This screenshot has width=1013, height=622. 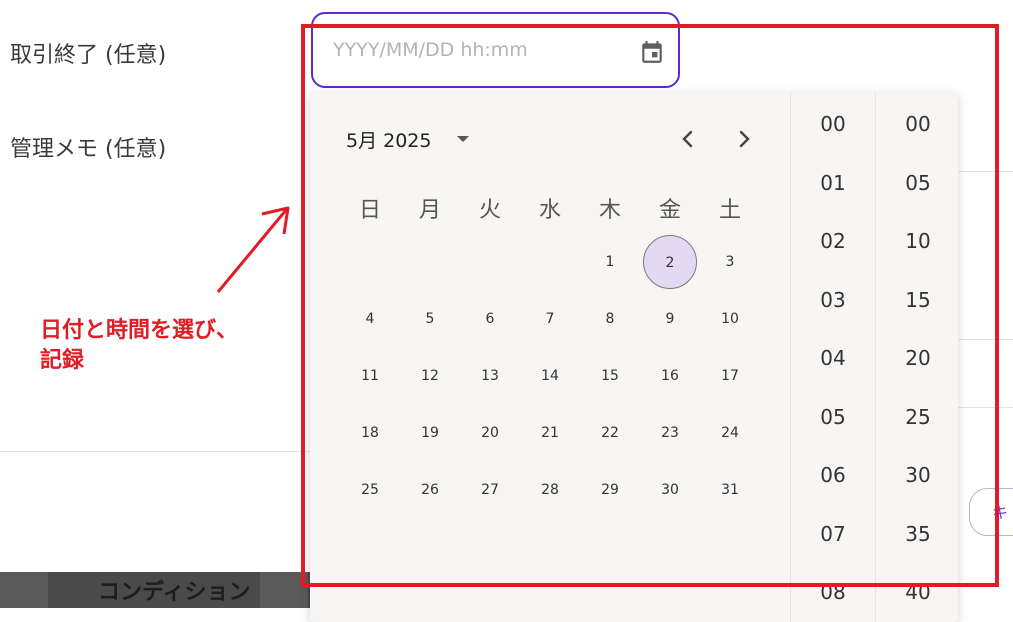 I want to click on hour-option: 05, so click(x=833, y=417).